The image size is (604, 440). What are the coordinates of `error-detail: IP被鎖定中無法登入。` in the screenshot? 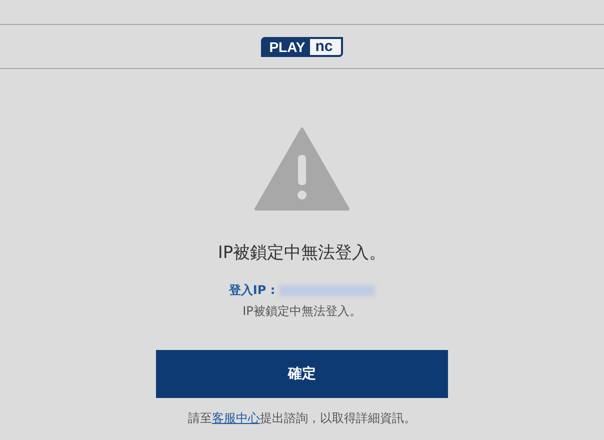 It's located at (302, 311).